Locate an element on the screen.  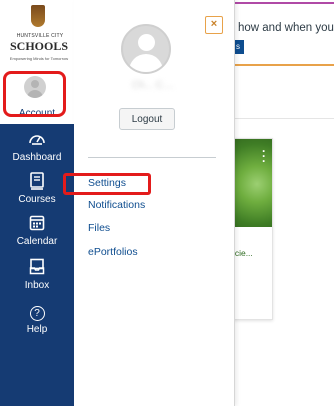
logo-main-text: SCHOOLS is located at coordinates (39, 46).